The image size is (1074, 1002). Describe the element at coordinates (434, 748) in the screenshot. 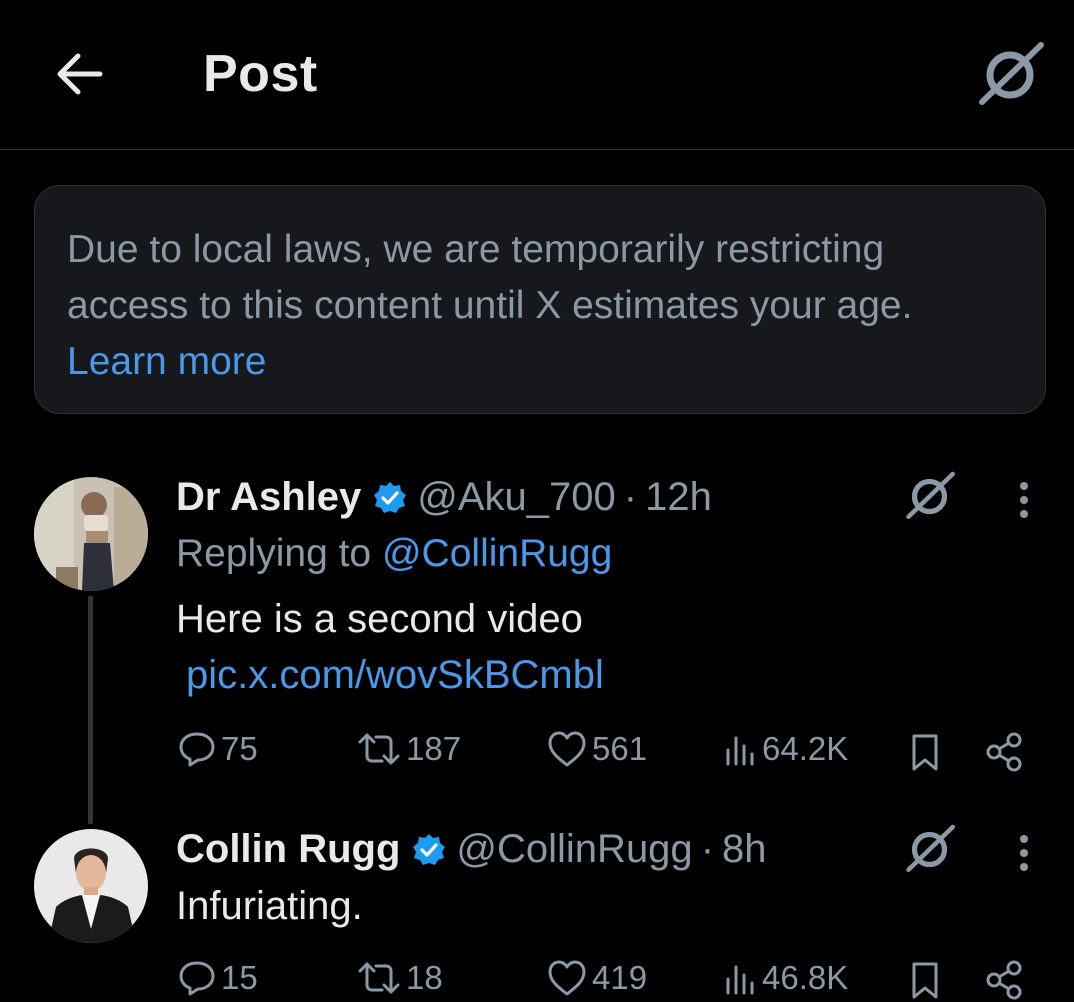

I see `repost-count: 187` at that location.